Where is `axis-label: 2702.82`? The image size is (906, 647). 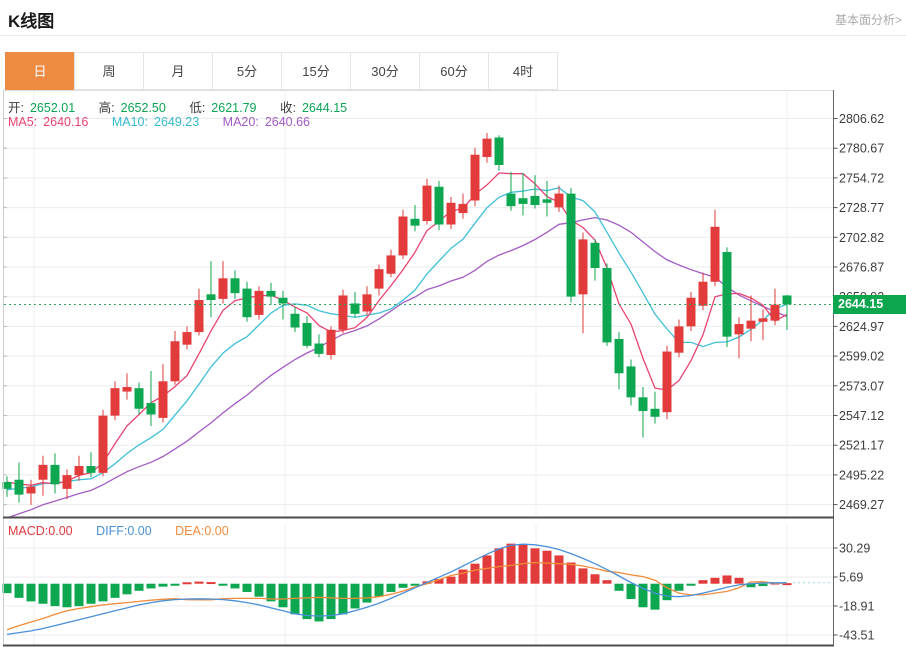
axis-label: 2702.82 is located at coordinates (861, 238).